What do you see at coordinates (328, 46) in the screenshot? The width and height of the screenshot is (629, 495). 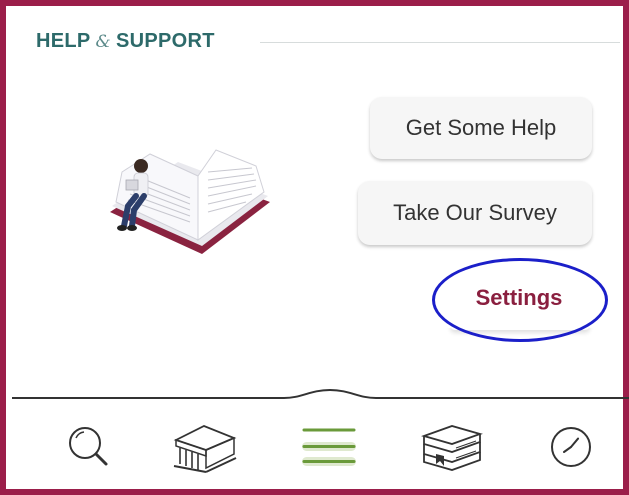 I see `section-header: HELP & SUPPORT` at bounding box center [328, 46].